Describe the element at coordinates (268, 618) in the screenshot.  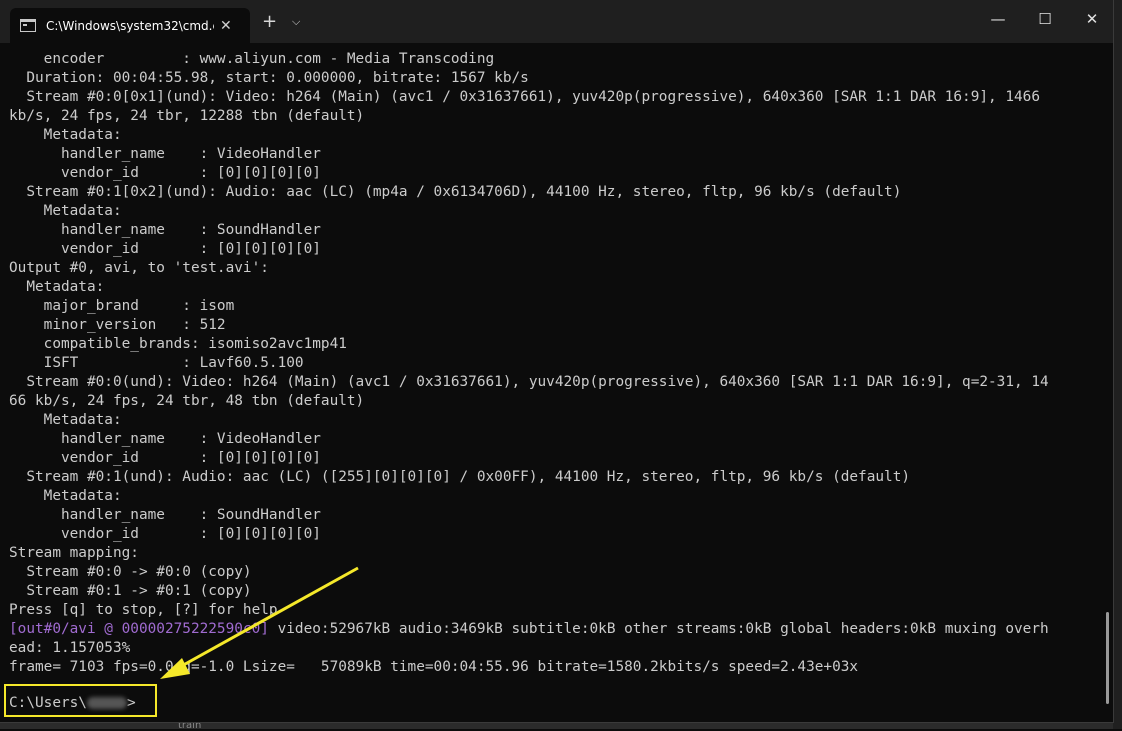
I see `arrow-line` at that location.